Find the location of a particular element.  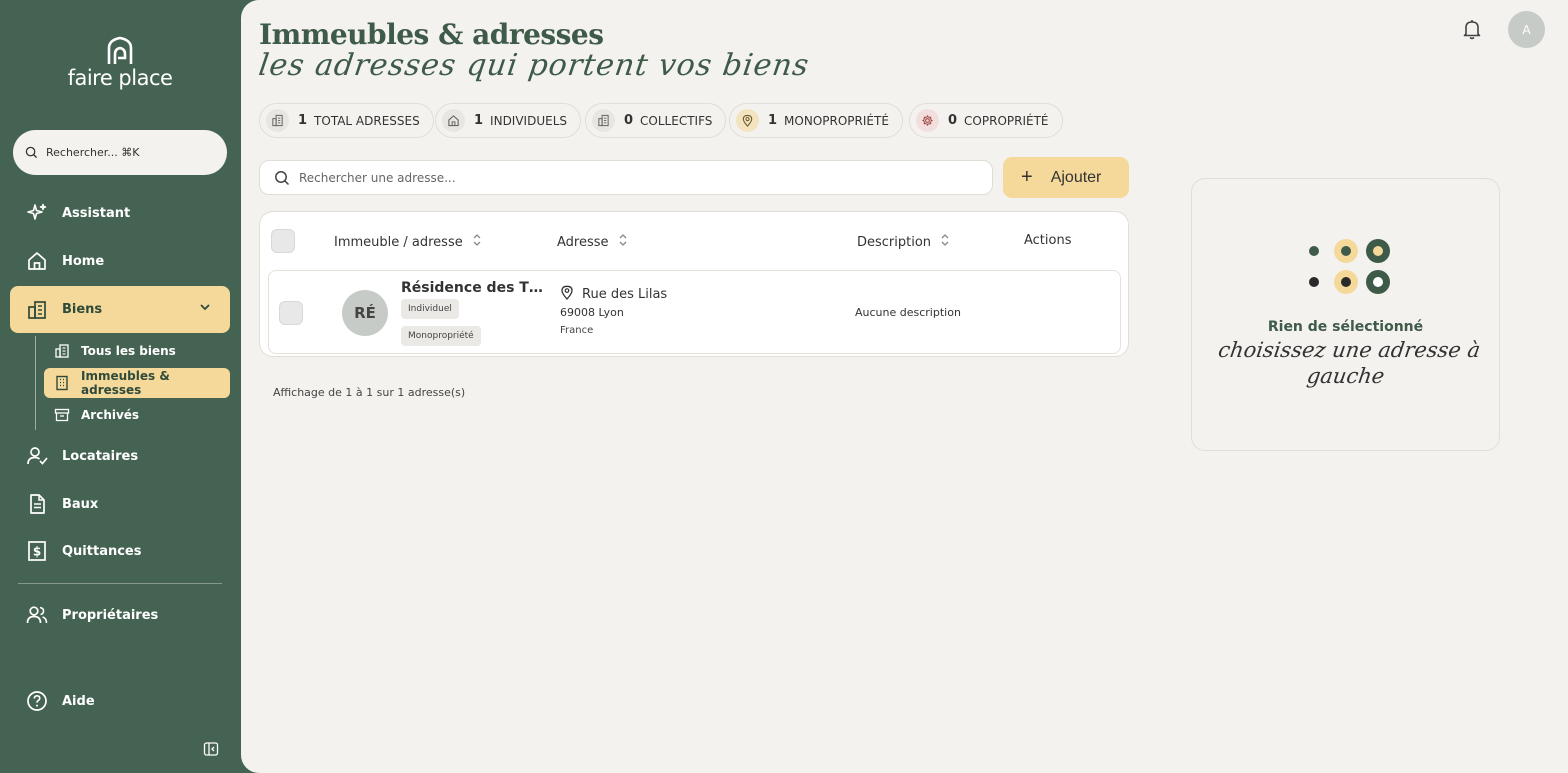

stat-monopropriete: 1 MONOPROPRIÉTÉ is located at coordinates (816, 120).